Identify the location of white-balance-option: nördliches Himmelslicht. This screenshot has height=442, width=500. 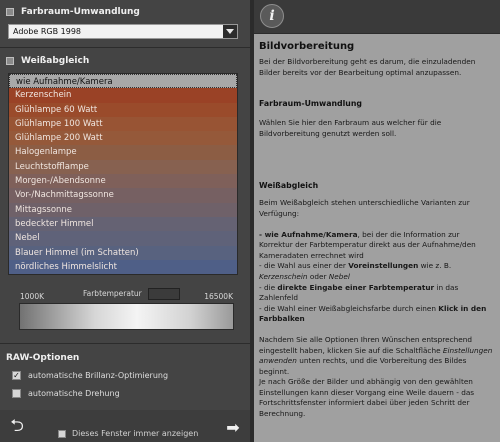
(123, 267).